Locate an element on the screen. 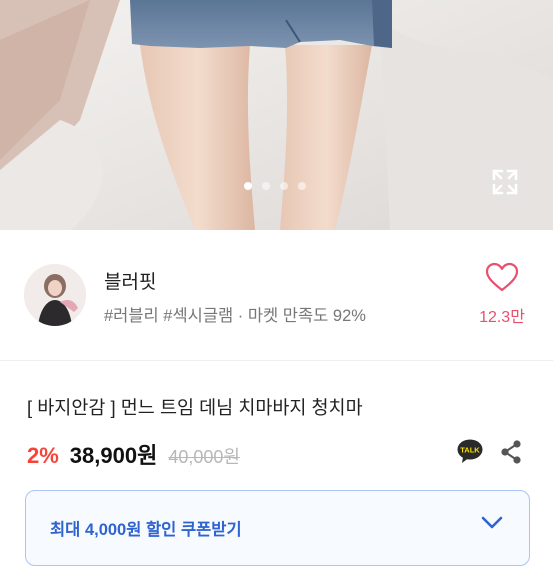 Image resolution: width=553 pixels, height=566 pixels. chevron-down-icon is located at coordinates (492, 522).